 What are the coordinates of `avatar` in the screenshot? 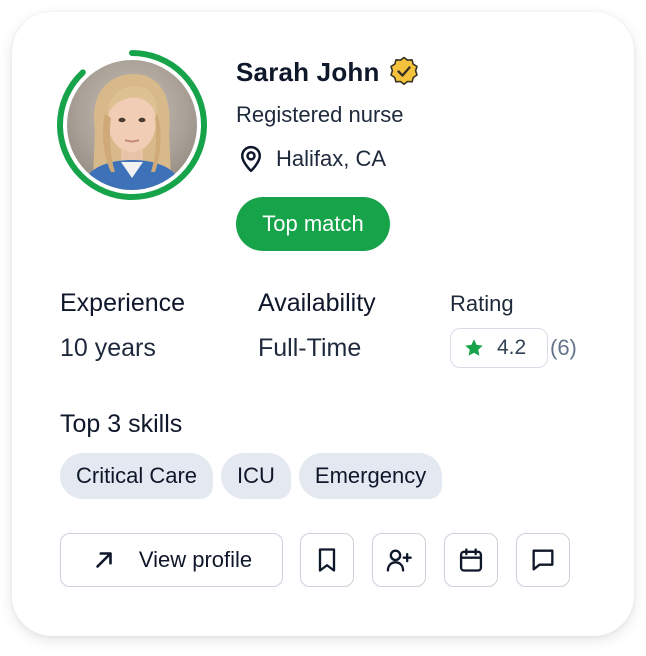 It's located at (132, 125).